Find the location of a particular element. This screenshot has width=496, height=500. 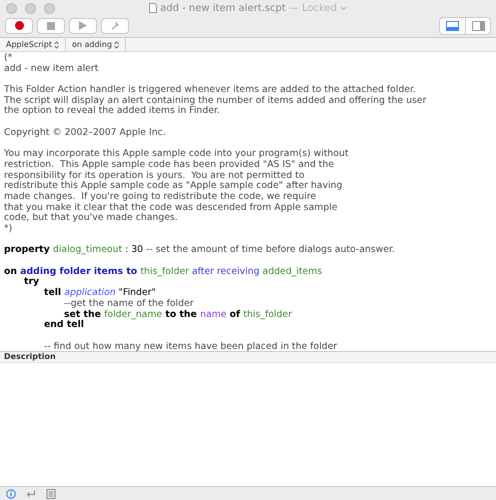

return-arrow-icon is located at coordinates (31, 493).